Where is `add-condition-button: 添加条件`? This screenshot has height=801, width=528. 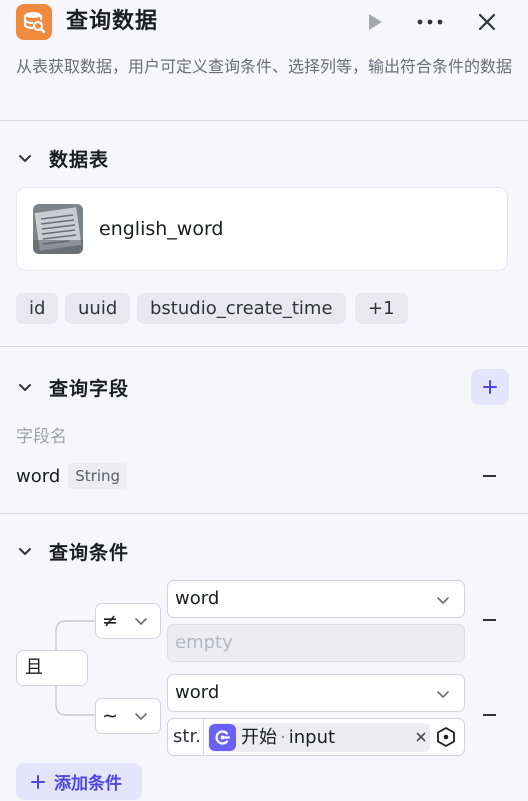 add-condition-button: 添加条件 is located at coordinates (79, 781).